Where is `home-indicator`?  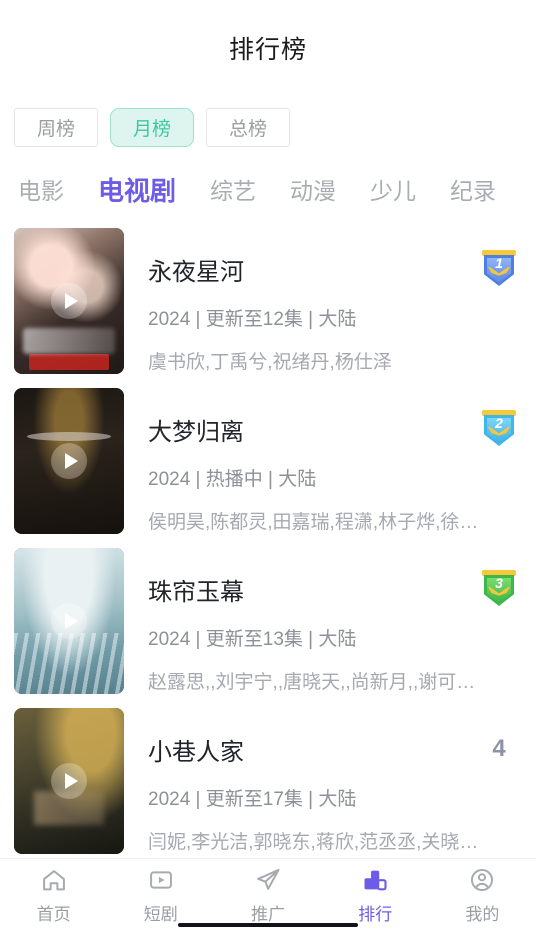
home-indicator is located at coordinates (268, 925).